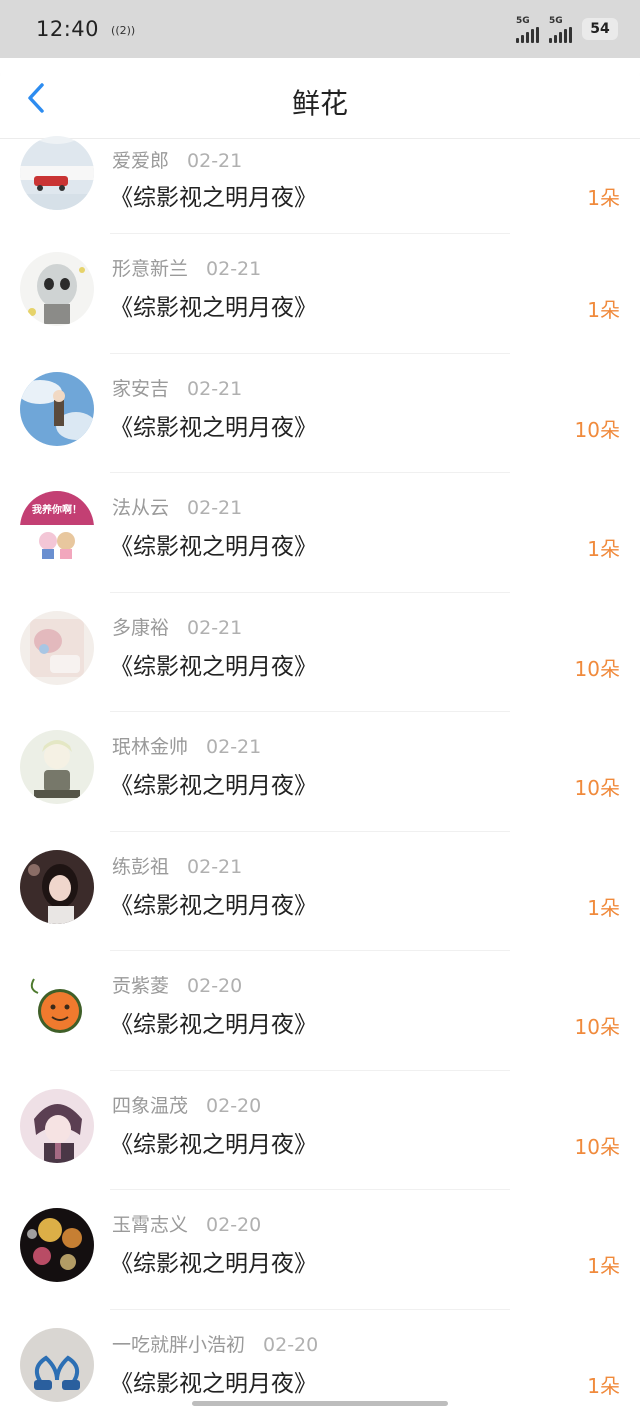 Image resolution: width=640 pixels, height=1408 pixels. What do you see at coordinates (141, 627) in the screenshot?
I see `username: 多康裕` at bounding box center [141, 627].